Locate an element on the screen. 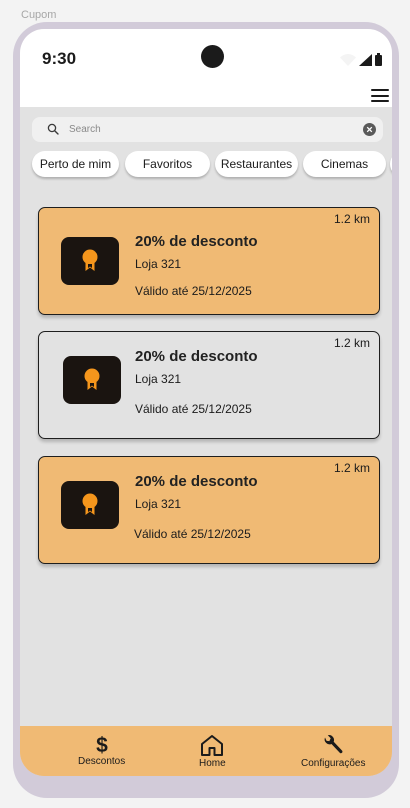  nav-configuracoes: Configurações is located at coordinates (333, 751).